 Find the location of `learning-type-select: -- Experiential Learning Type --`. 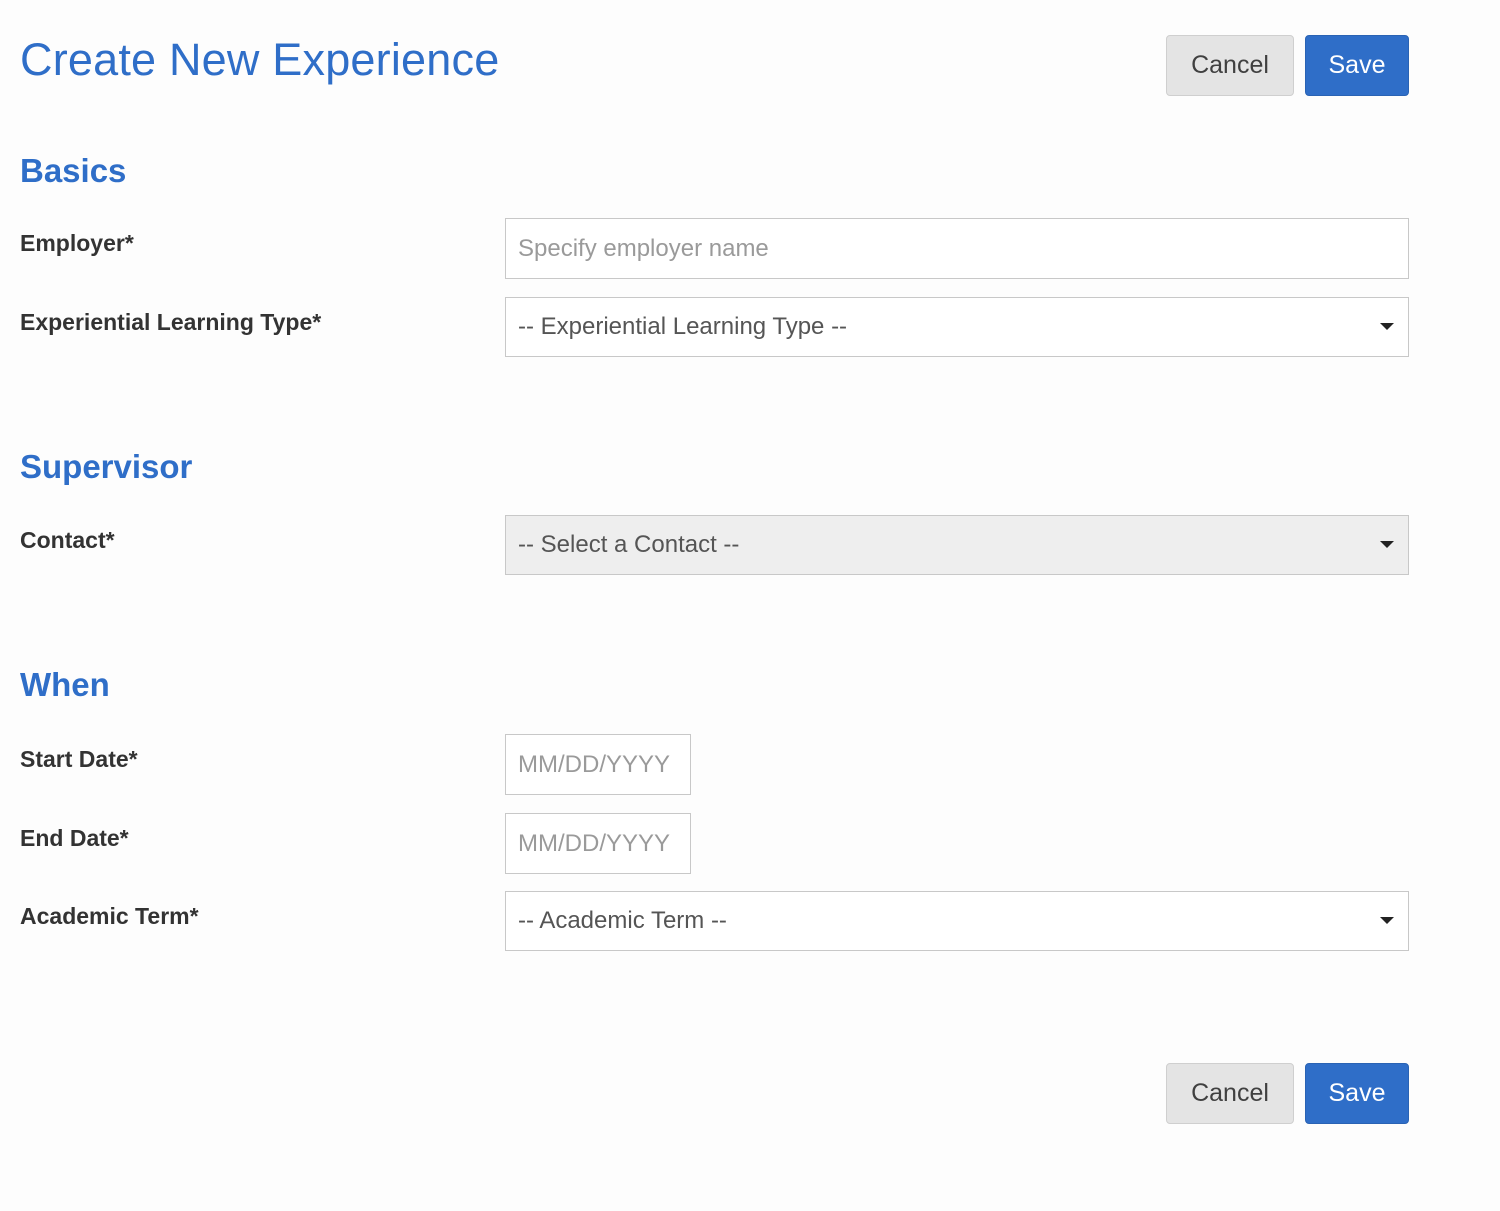

learning-type-select: -- Experiential Learning Type -- is located at coordinates (957, 327).